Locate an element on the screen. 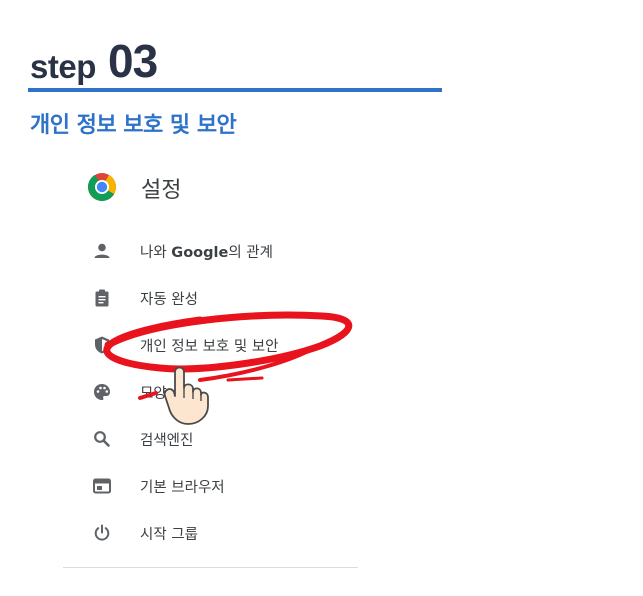 This screenshot has width=643, height=596. chrome-logo-icon is located at coordinates (102, 187).